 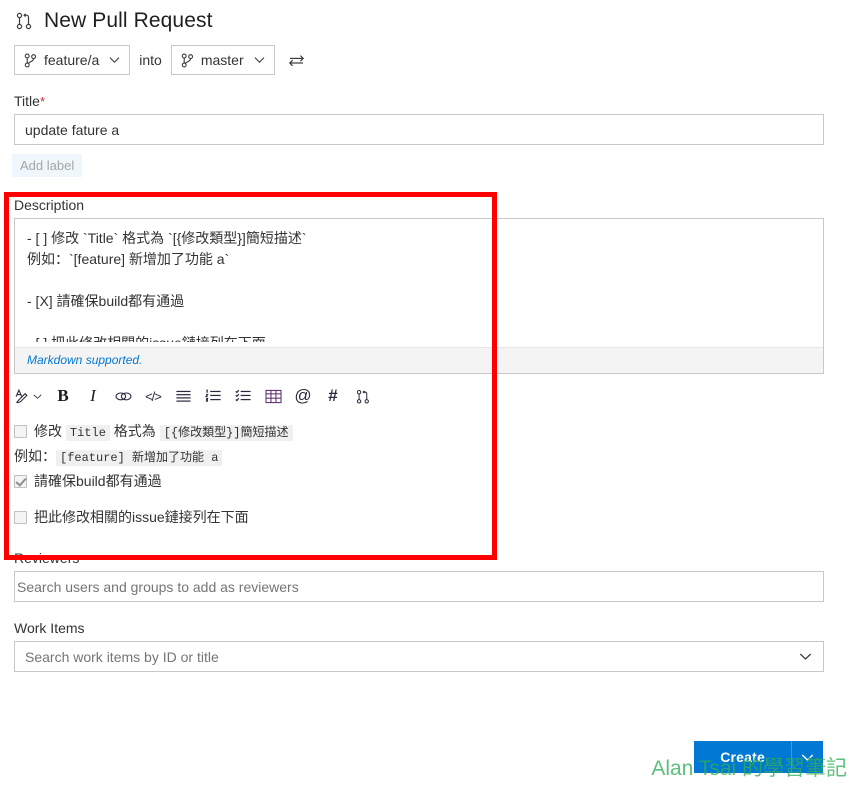 I want to click on target-branch-picker: master, so click(x=222, y=60).